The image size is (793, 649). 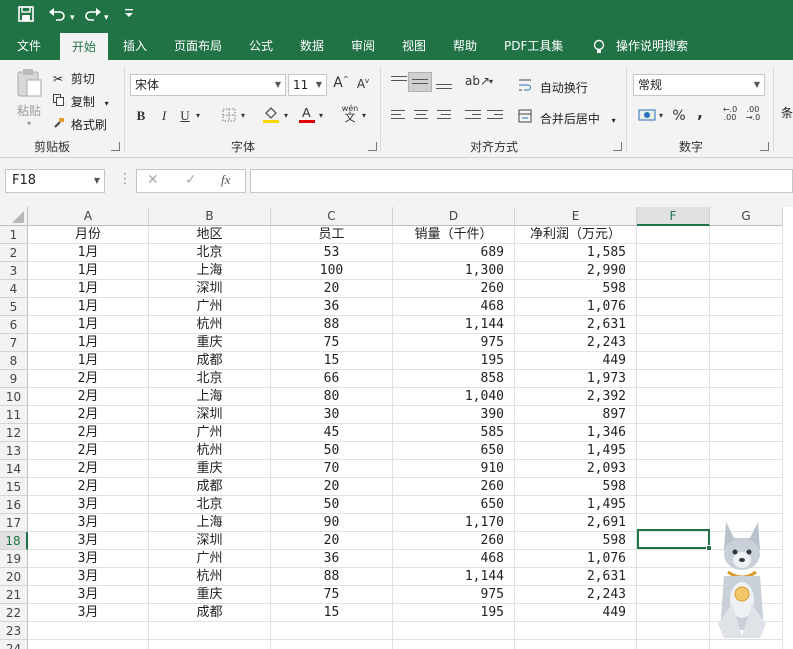 What do you see at coordinates (88, 644) in the screenshot?
I see `cell-A24` at bounding box center [88, 644].